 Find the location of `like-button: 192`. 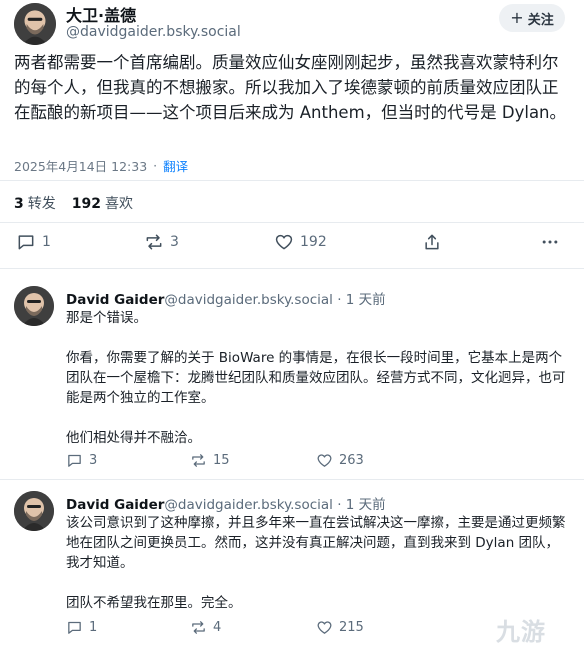

like-button: 192 is located at coordinates (300, 242).